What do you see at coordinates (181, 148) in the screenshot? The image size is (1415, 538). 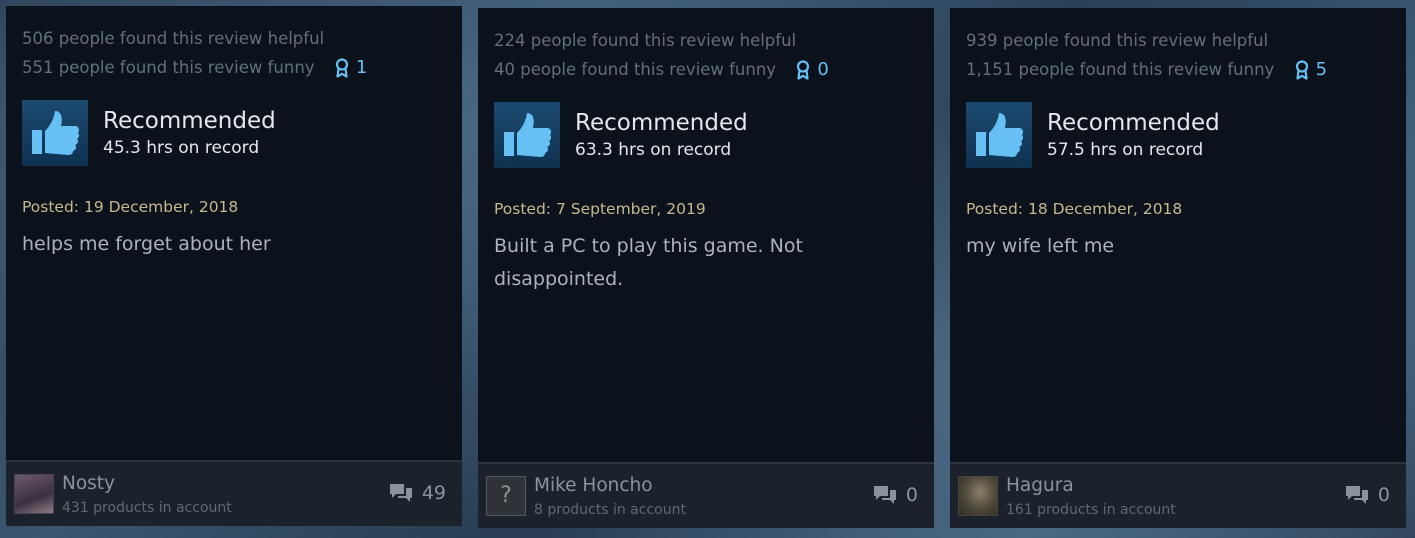 I see `hours-on-record: 45.3 hrs on record` at bounding box center [181, 148].